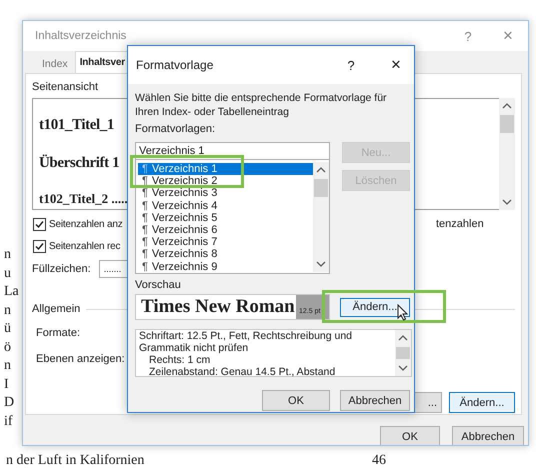  What do you see at coordinates (245, 336) in the screenshot?
I see `description-line: Schriftart: 12.5 Pt., Fett, Rechtschreibung und` at bounding box center [245, 336].